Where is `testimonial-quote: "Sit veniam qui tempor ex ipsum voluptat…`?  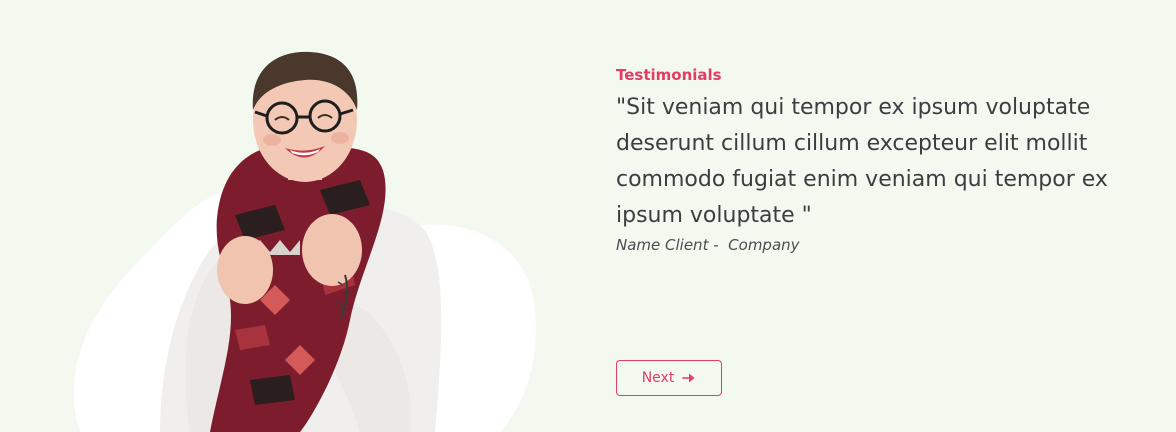 testimonial-quote: "Sit veniam qui tempor ex ipsum voluptat… is located at coordinates (862, 161).